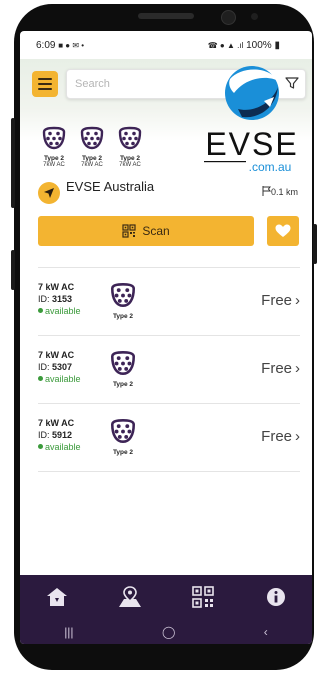 Image resolution: width=322 pixels, height=675 pixels. I want to click on menu-icon, so click(45, 79).